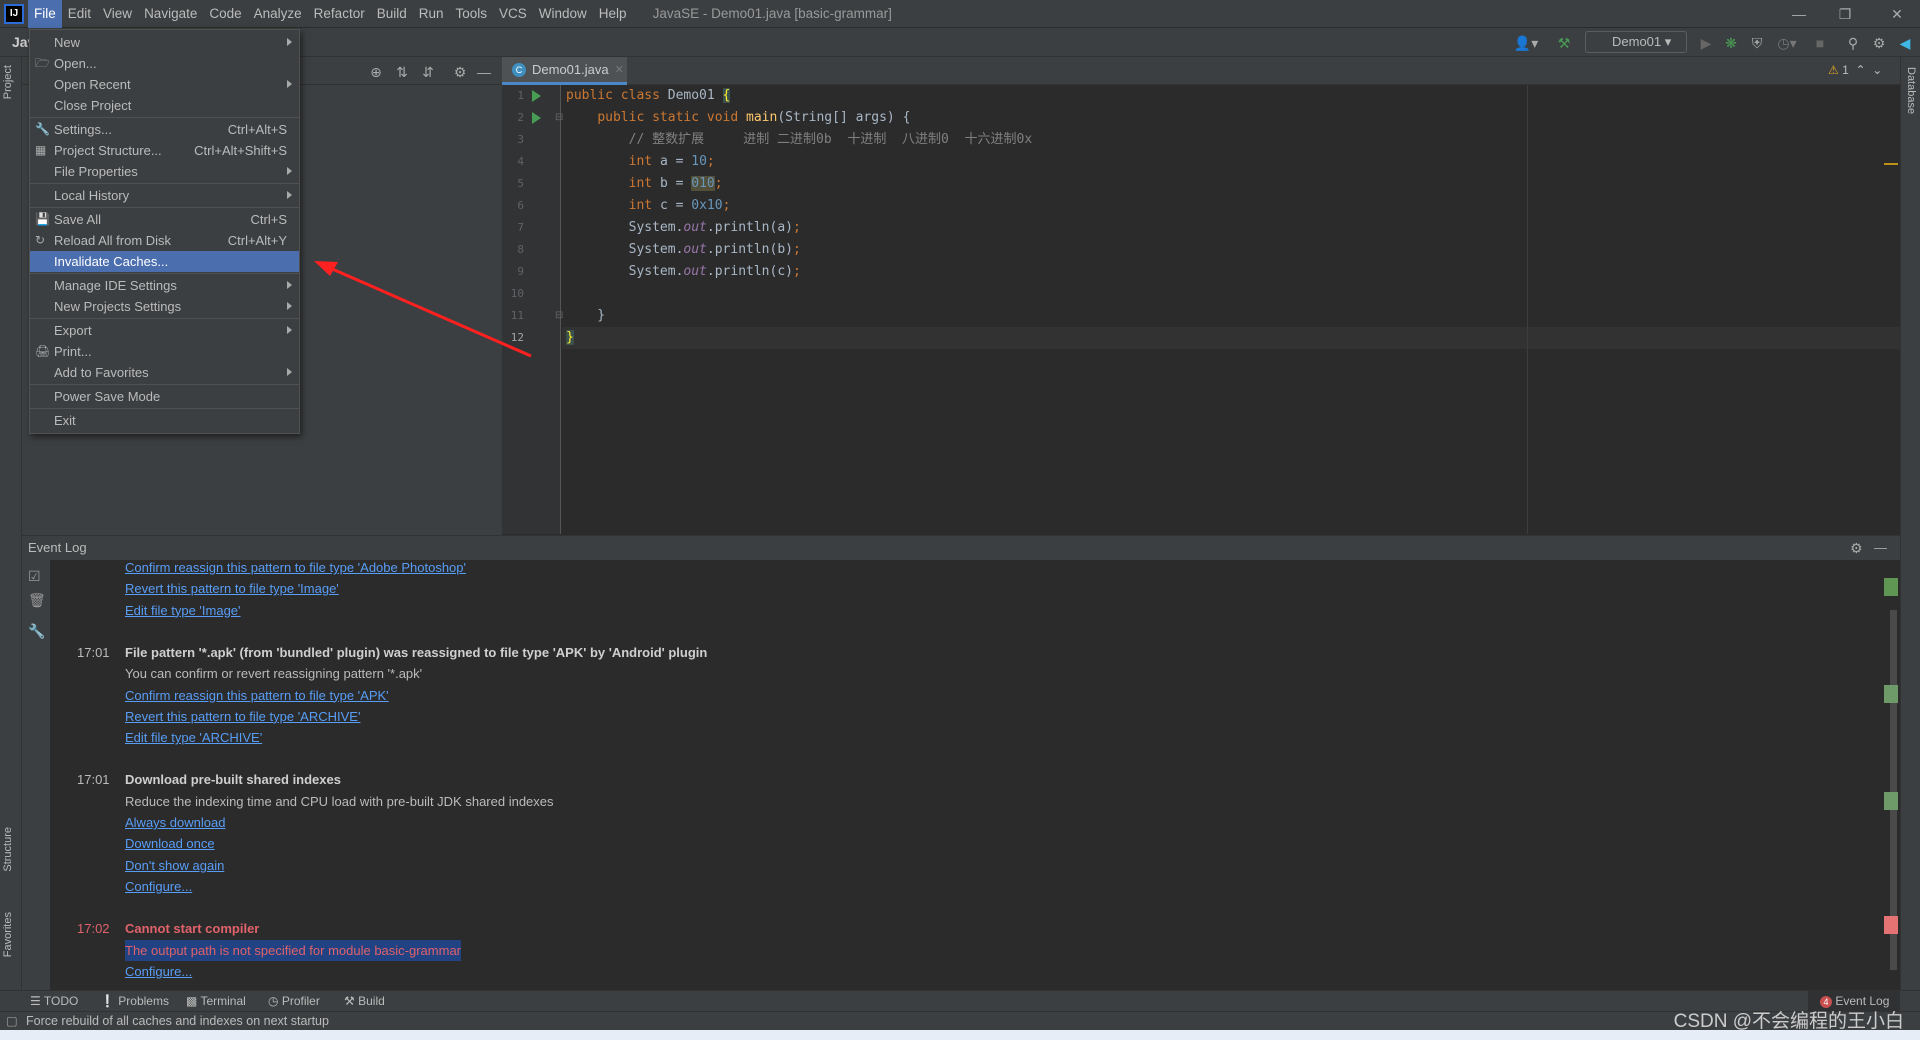 Image resolution: width=1920 pixels, height=1040 pixels. Describe the element at coordinates (164, 183) in the screenshot. I see `menu-separator` at that location.